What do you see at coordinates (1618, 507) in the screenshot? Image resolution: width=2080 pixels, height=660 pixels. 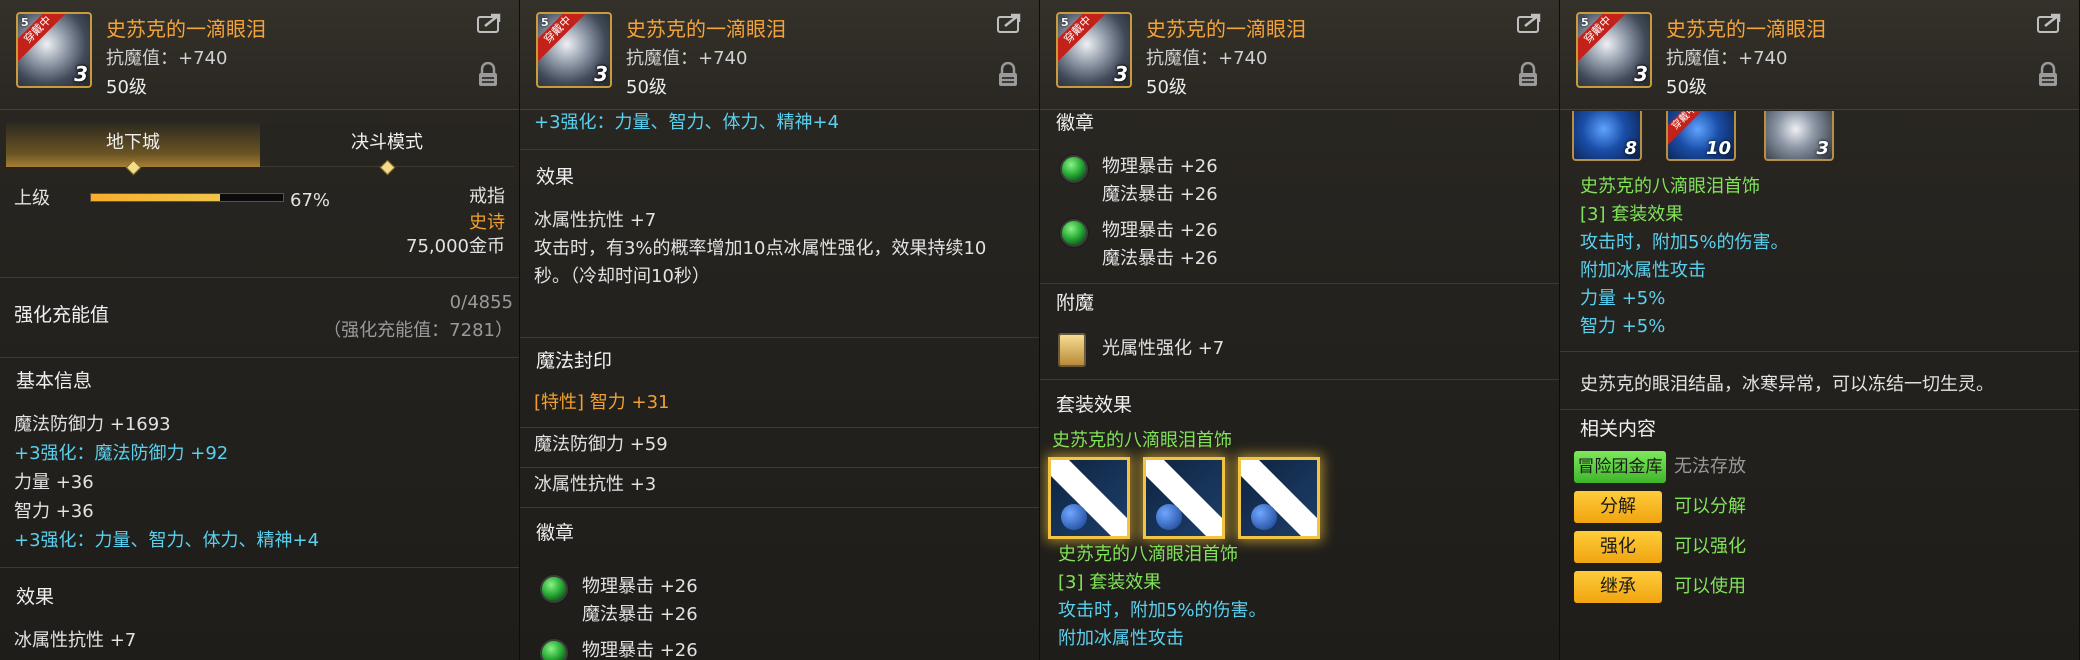 I see `disassemble-badge: 分解` at bounding box center [1618, 507].